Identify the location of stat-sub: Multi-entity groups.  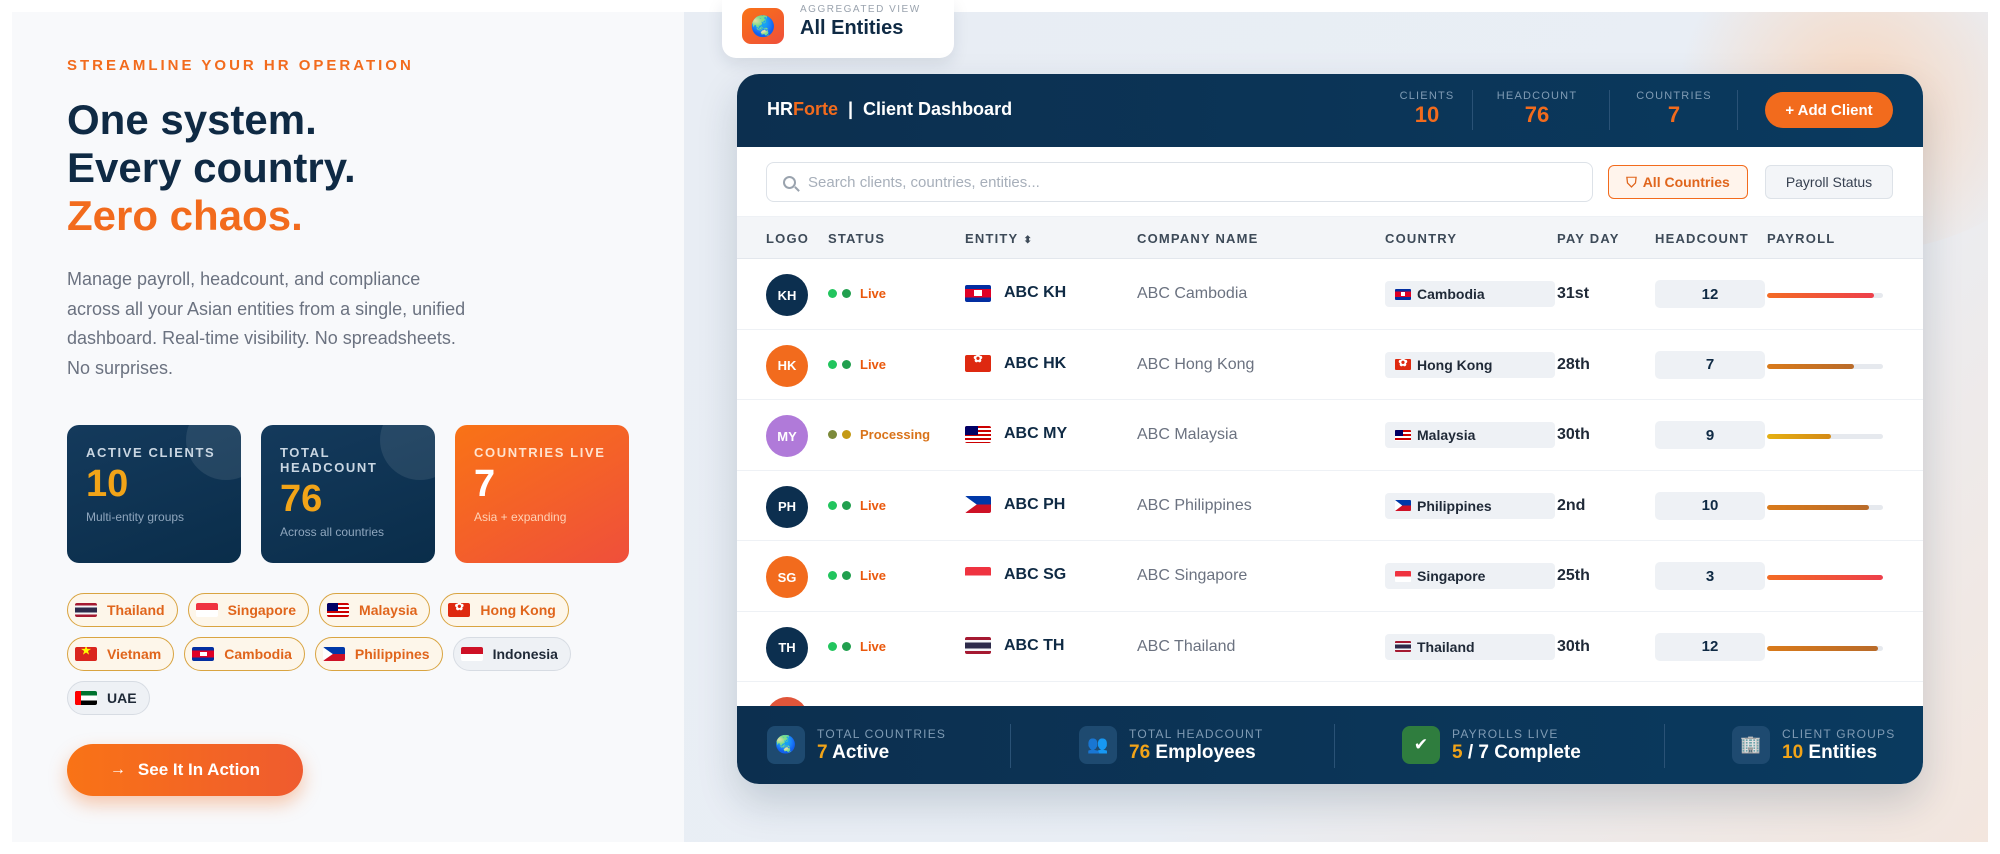
(135, 517).